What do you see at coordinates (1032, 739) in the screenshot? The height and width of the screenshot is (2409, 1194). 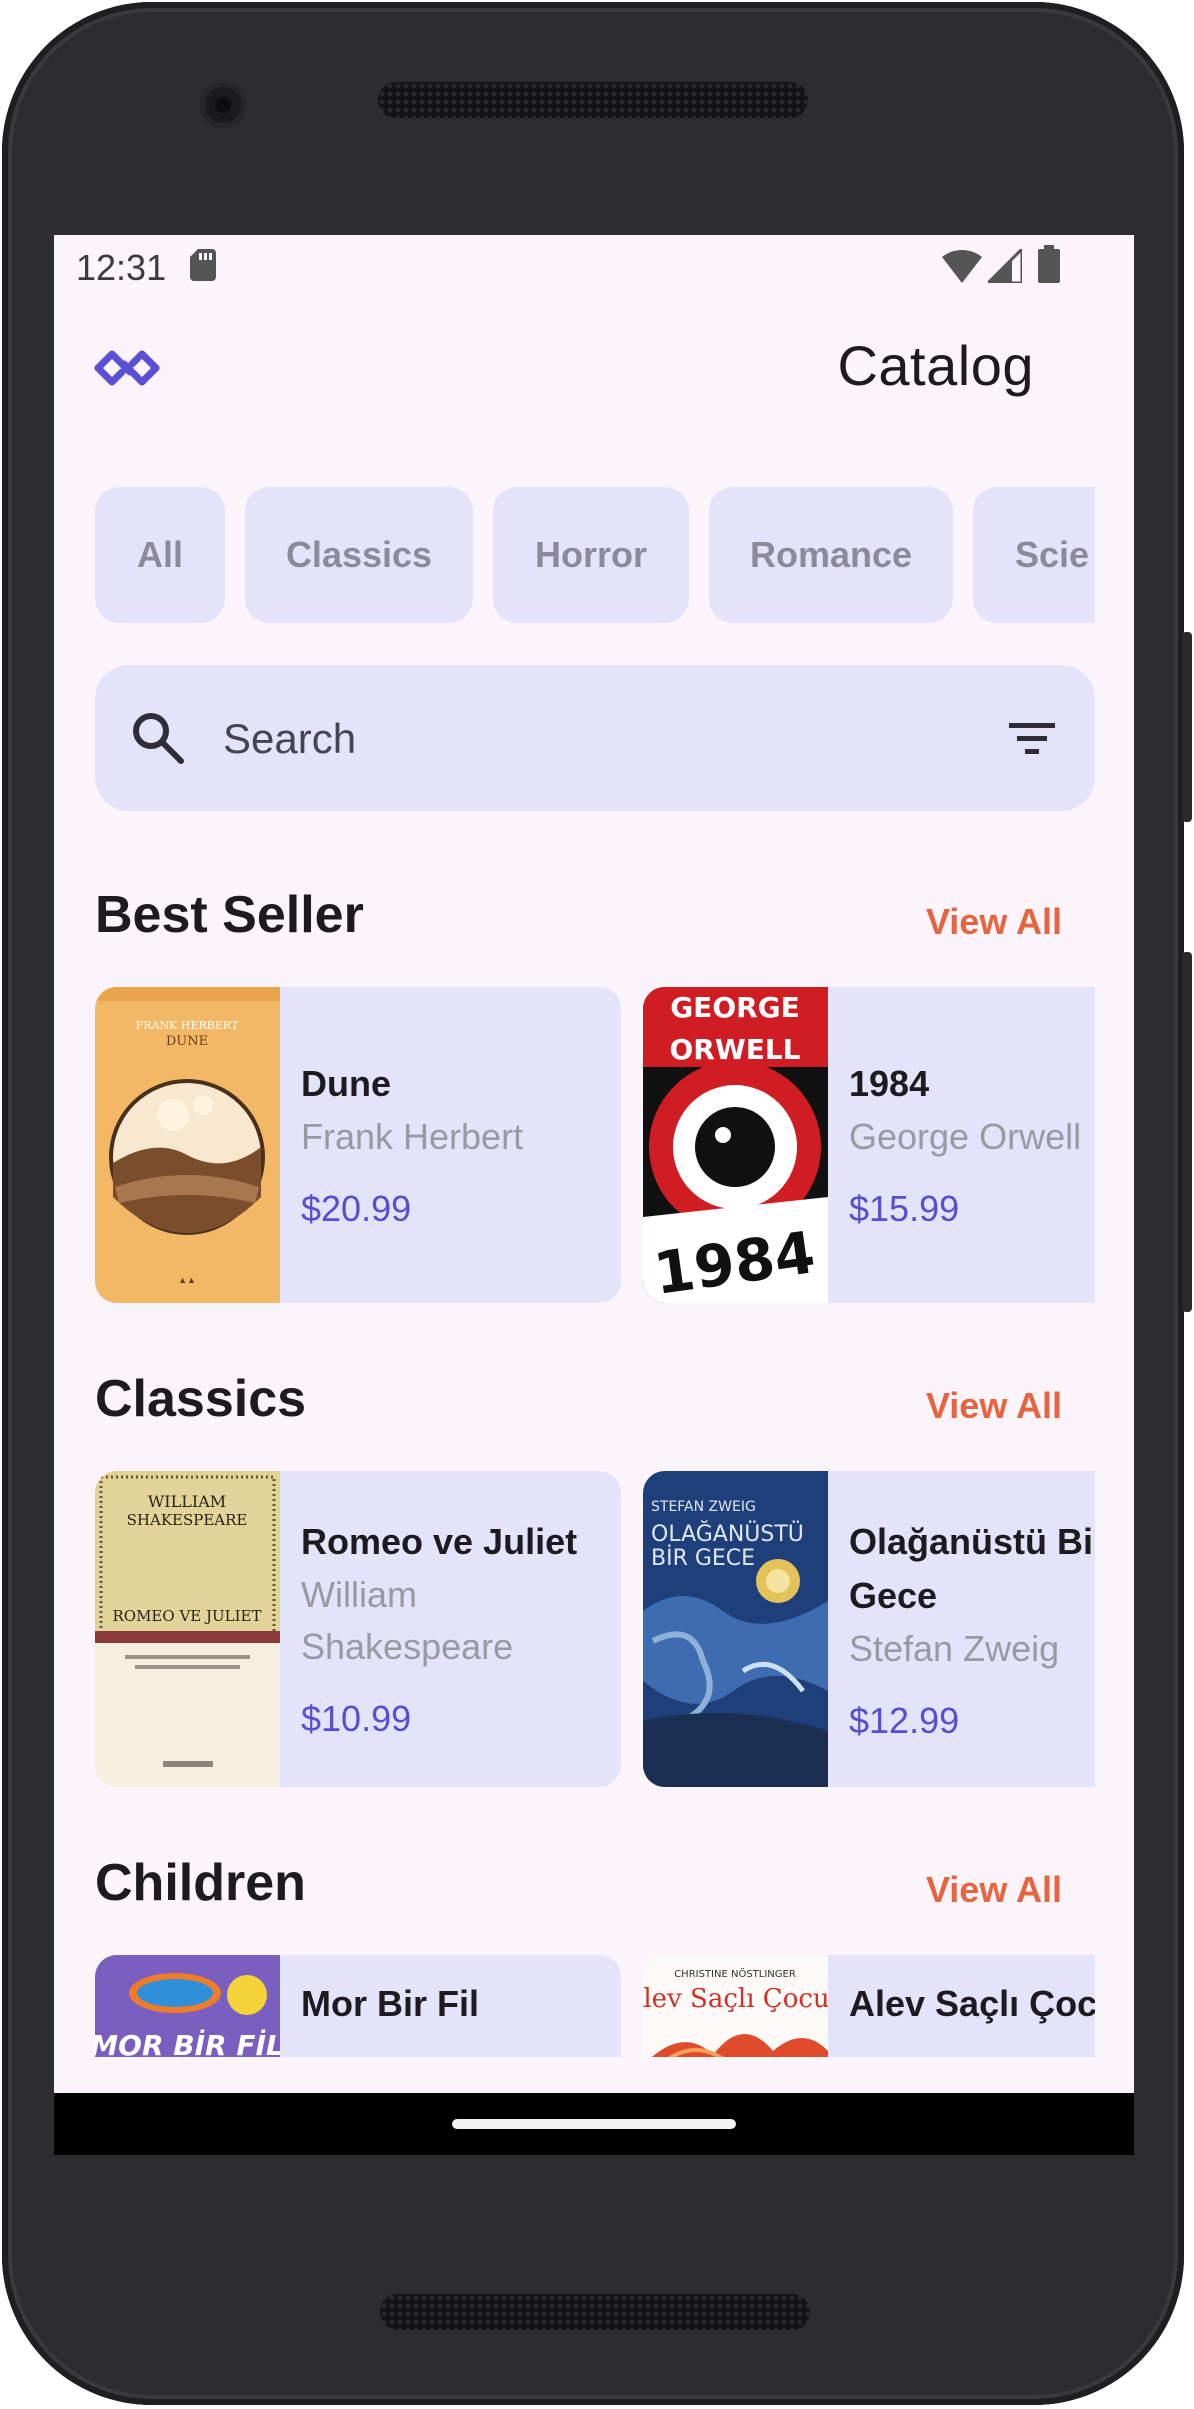 I see `filter-icon` at bounding box center [1032, 739].